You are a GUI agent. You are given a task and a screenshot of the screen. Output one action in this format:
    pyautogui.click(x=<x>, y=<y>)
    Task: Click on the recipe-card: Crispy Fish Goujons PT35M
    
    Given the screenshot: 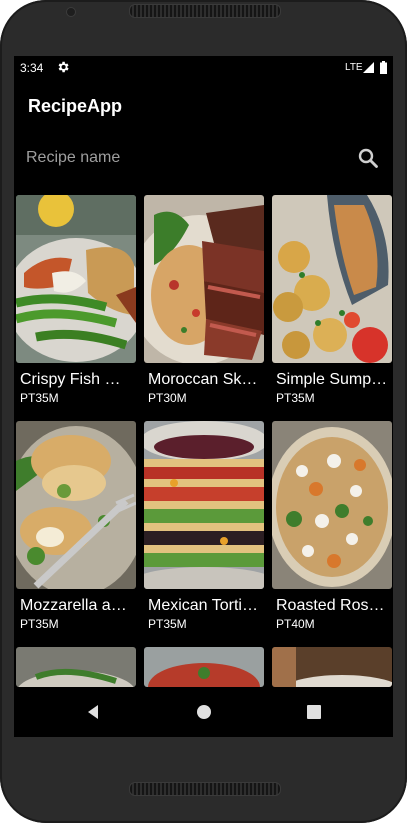 What is the action you would take?
    pyautogui.click(x=75, y=302)
    